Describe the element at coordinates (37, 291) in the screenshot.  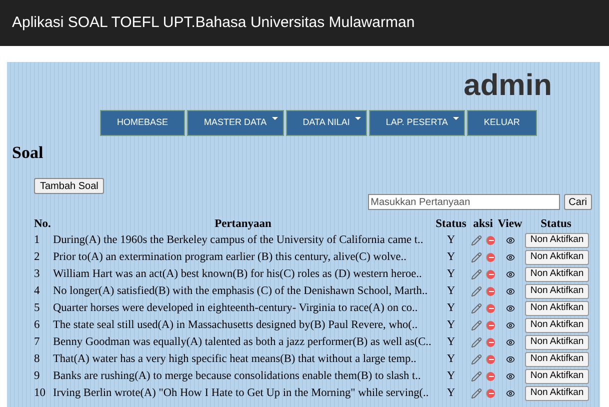
I see `table-cell-text: 4` at that location.